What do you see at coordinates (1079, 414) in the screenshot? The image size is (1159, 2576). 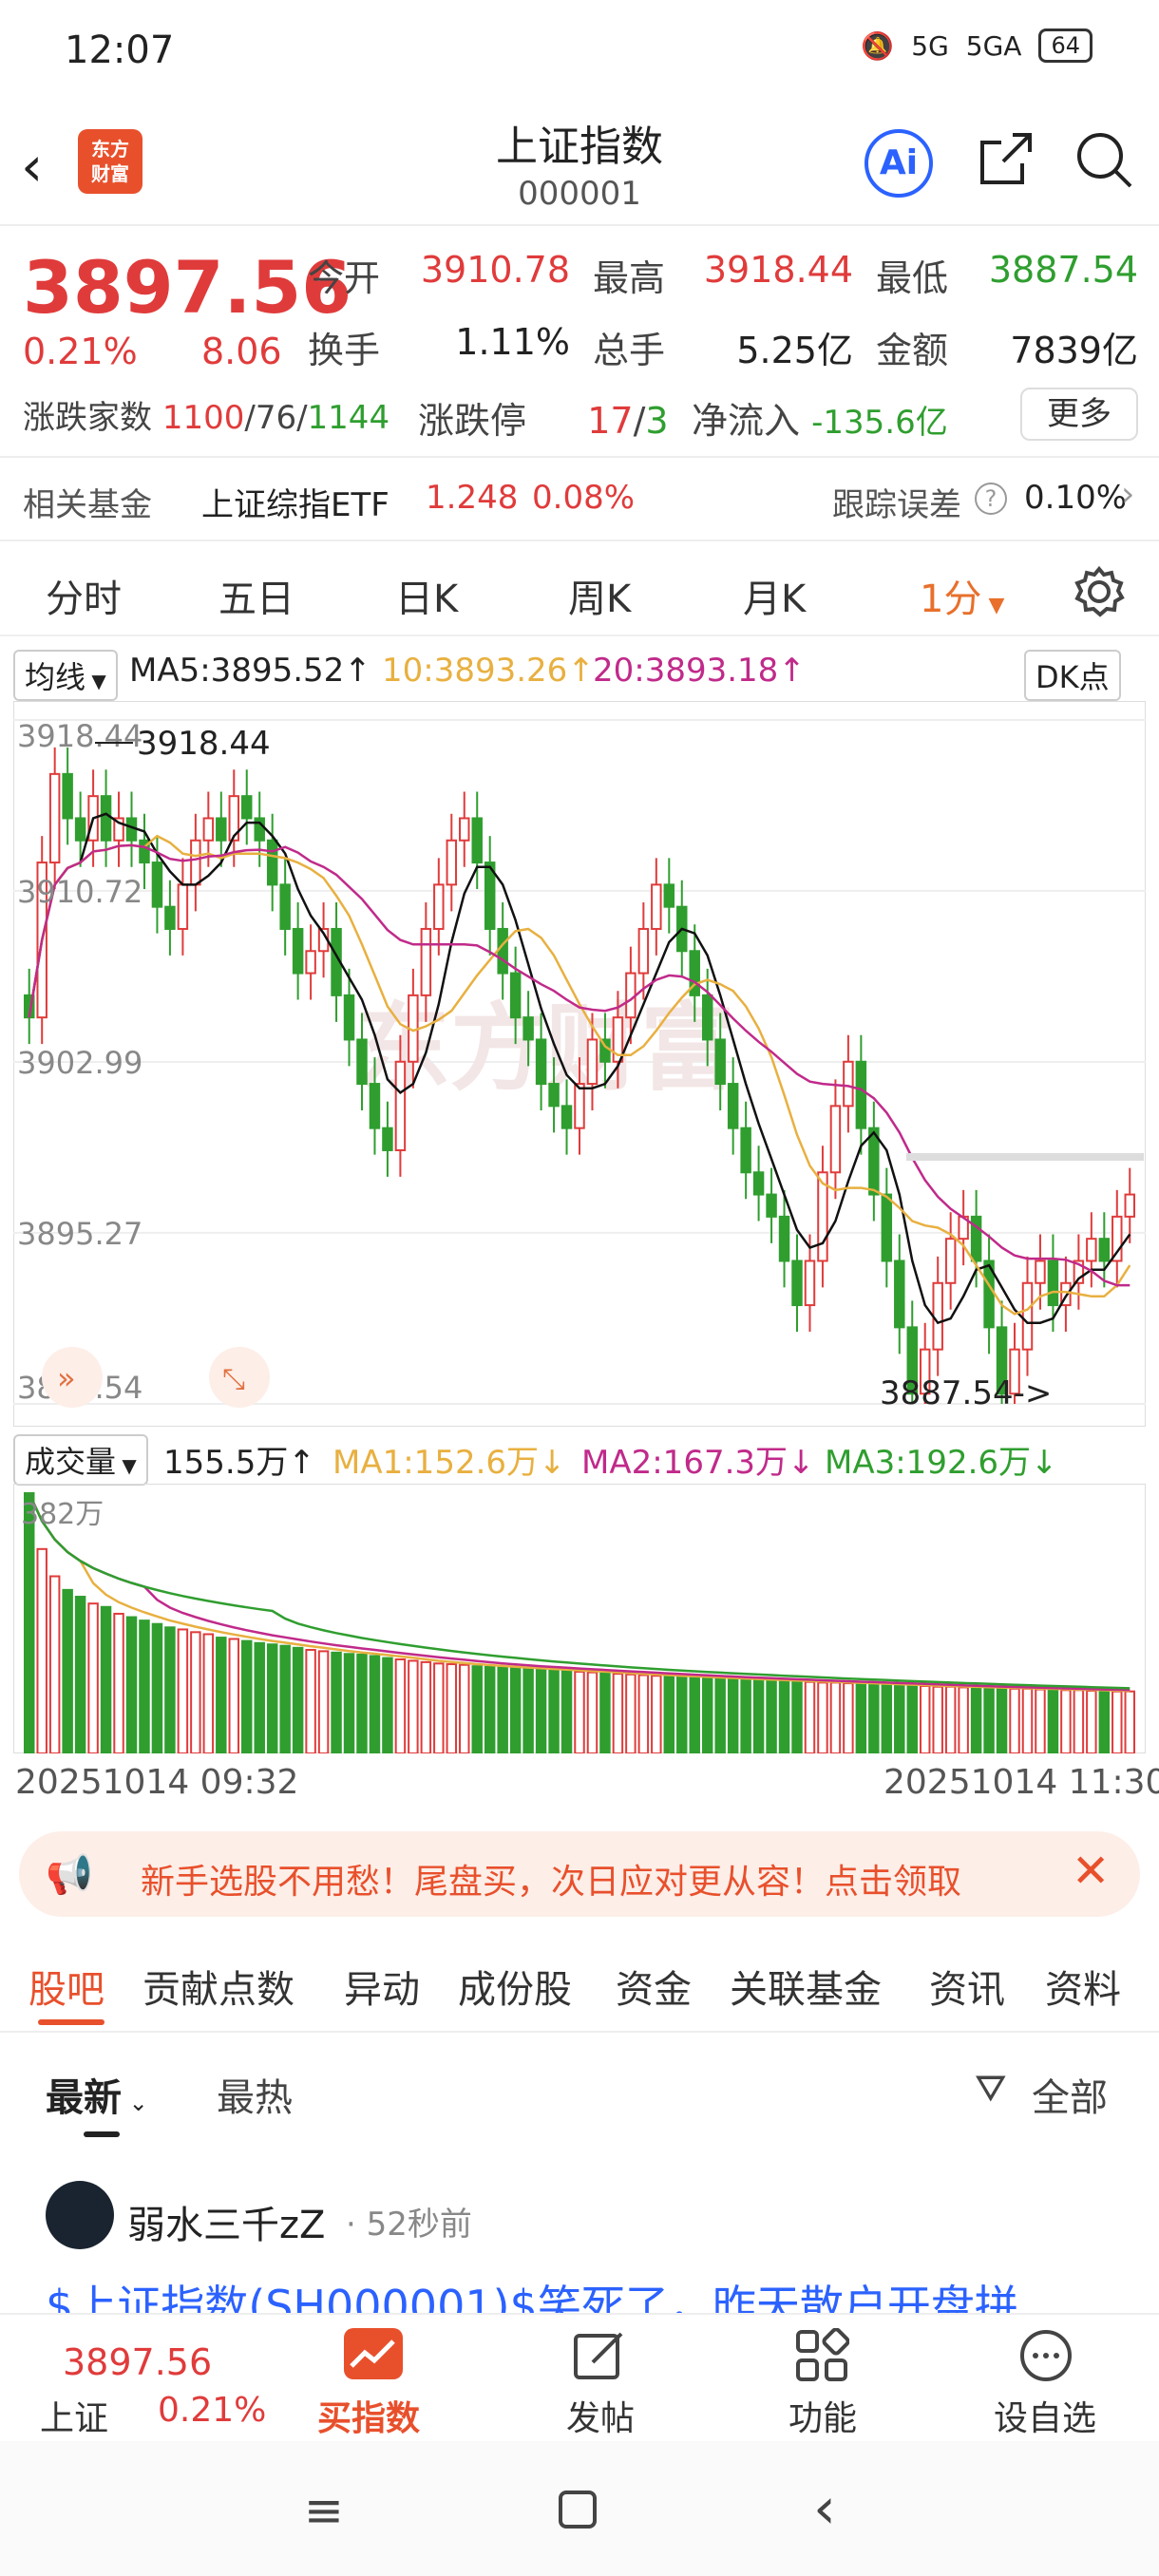 I see `more-button: 更多` at bounding box center [1079, 414].